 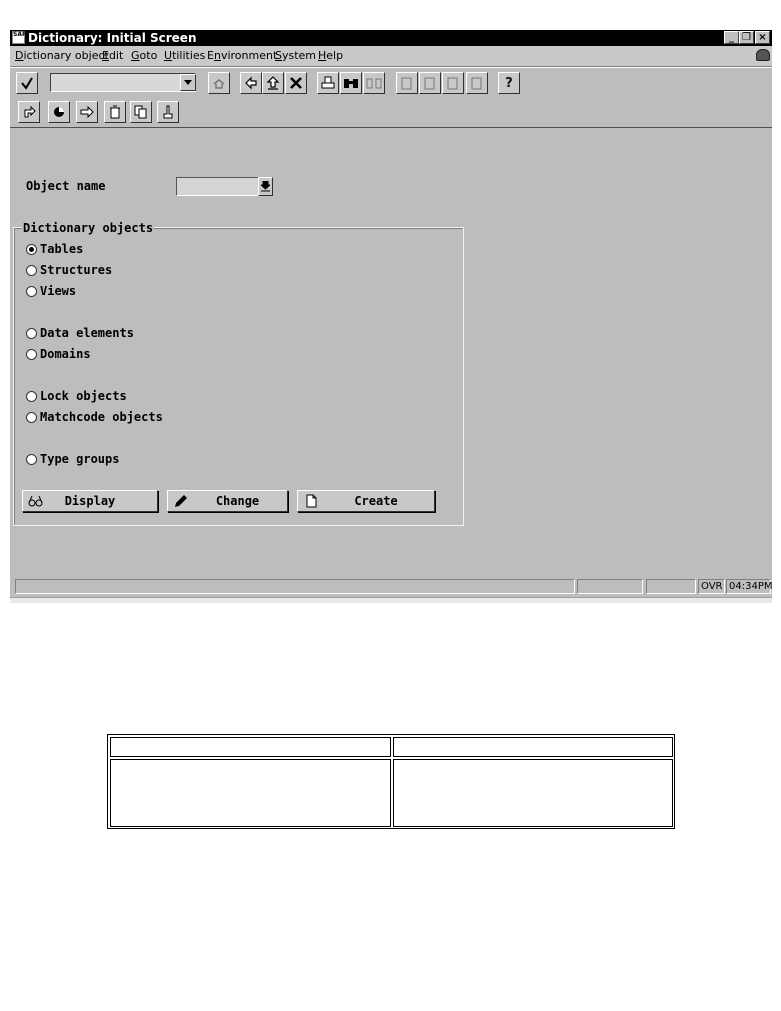 I want to click on object-name-search-help-button, so click(x=265, y=186).